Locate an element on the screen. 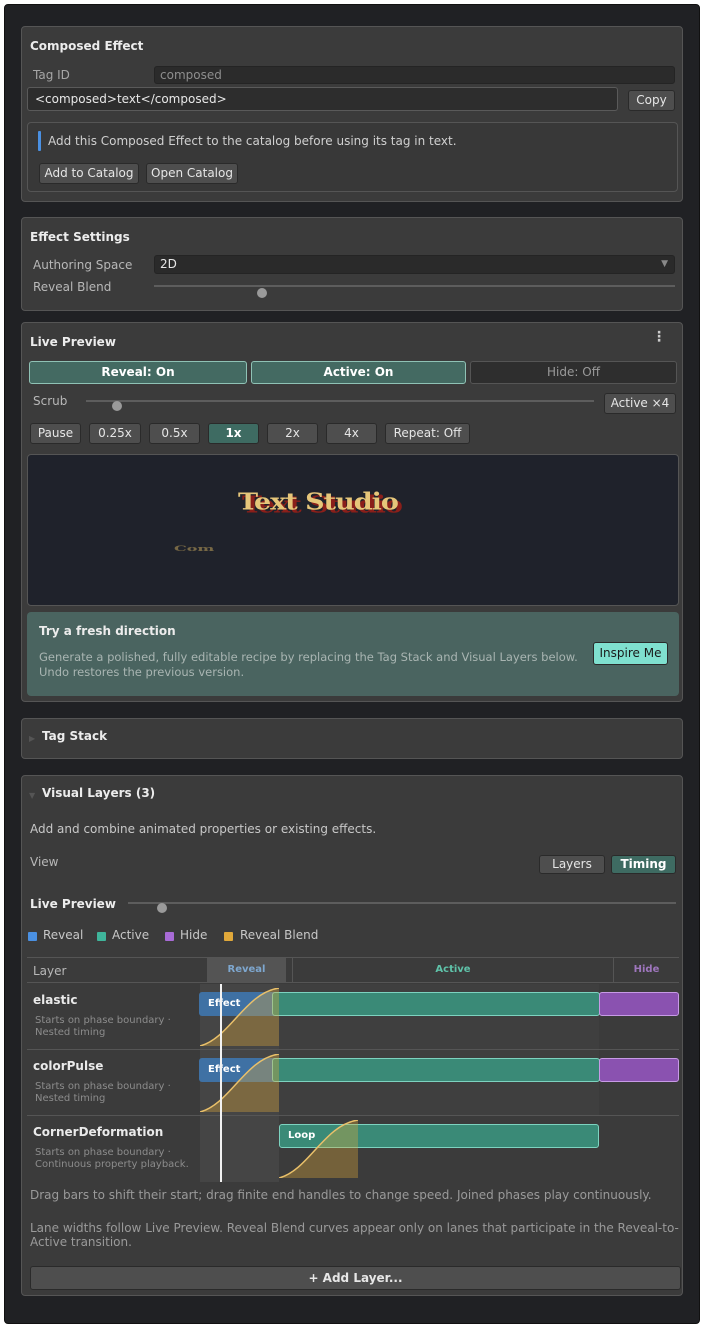 The height and width of the screenshot is (1328, 704). bar-label: Loop is located at coordinates (302, 1135).